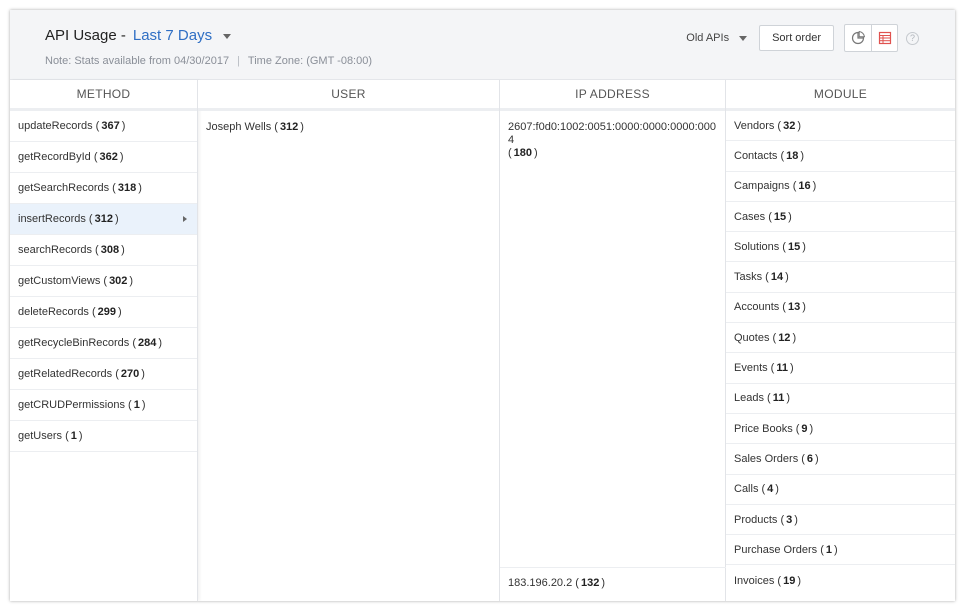 The image size is (965, 611). What do you see at coordinates (782, 368) in the screenshot?
I see `module-count: 11` at bounding box center [782, 368].